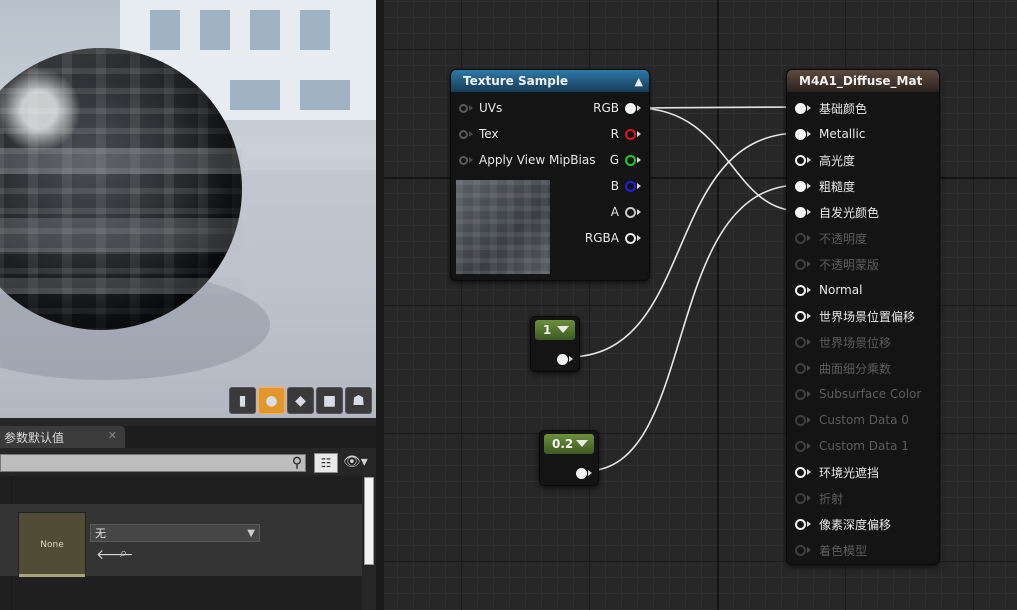  What do you see at coordinates (855, 316) in the screenshot?
I see `material-input-pin: 世界场景位置偏移` at bounding box center [855, 316].